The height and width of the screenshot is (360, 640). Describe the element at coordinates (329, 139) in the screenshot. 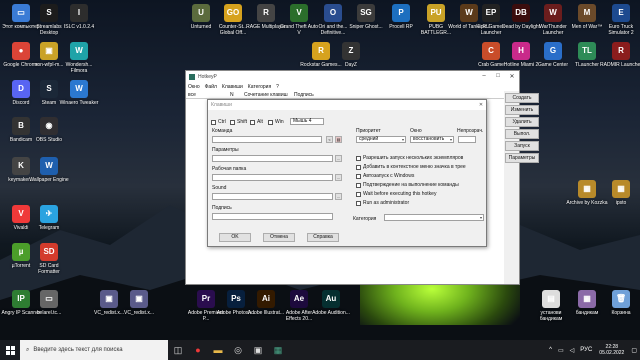

I see `back-arrow-icon: <` at that location.